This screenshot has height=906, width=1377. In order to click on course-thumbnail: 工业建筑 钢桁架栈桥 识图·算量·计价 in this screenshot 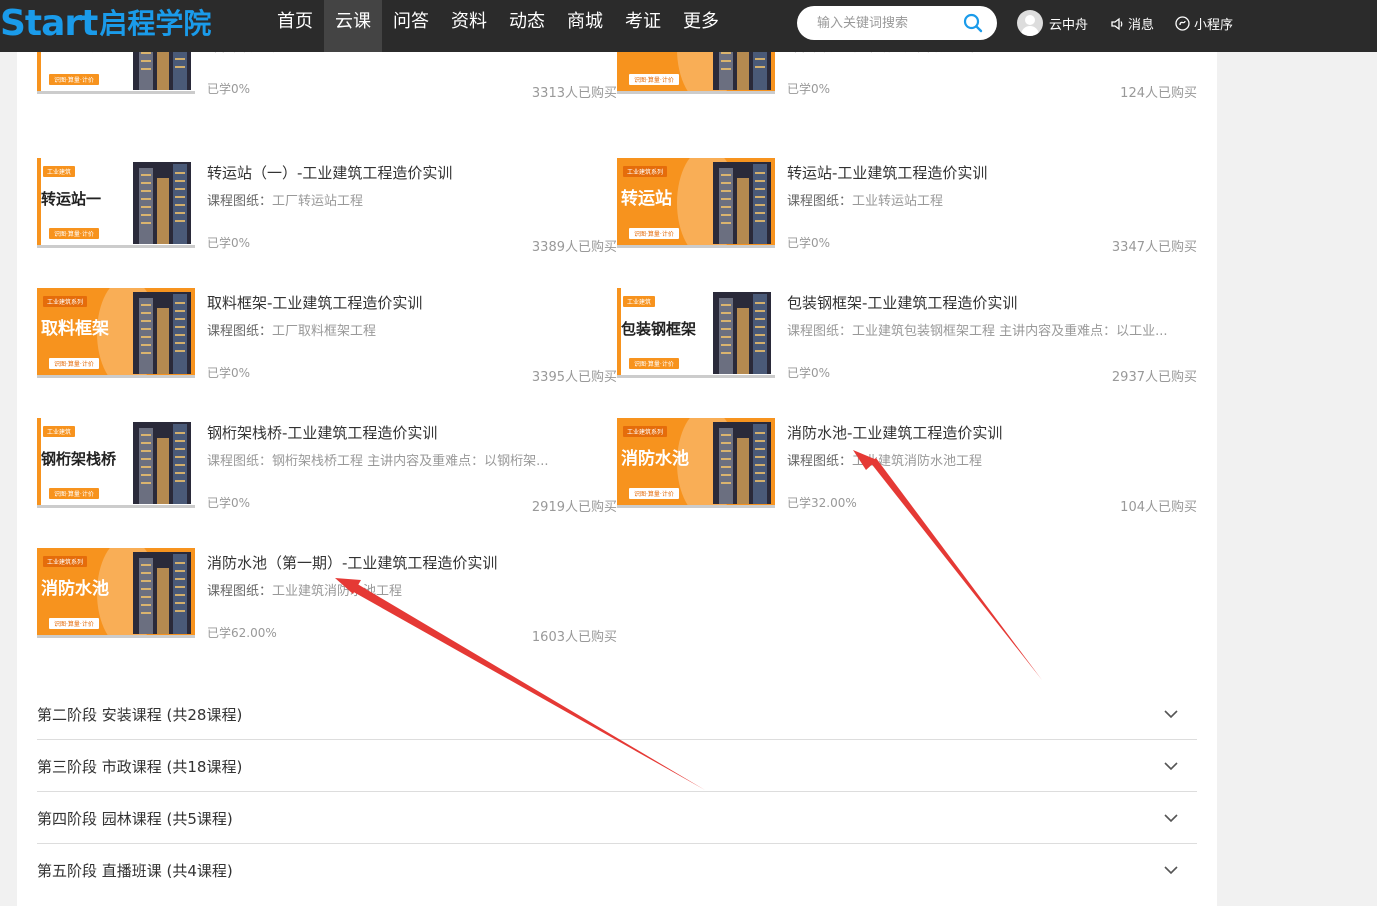, I will do `click(116, 463)`.